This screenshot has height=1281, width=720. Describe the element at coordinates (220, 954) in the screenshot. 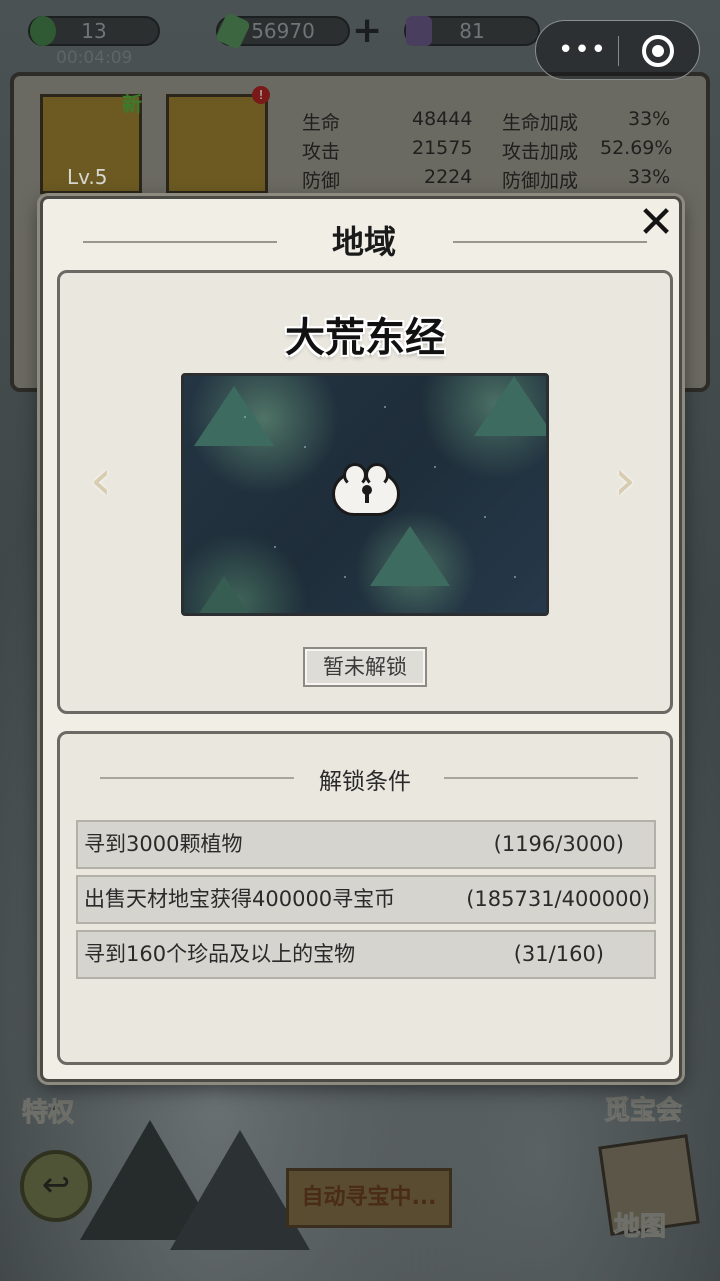

I see `condition-text: 寻到160个珍品及以上的宝物` at that location.